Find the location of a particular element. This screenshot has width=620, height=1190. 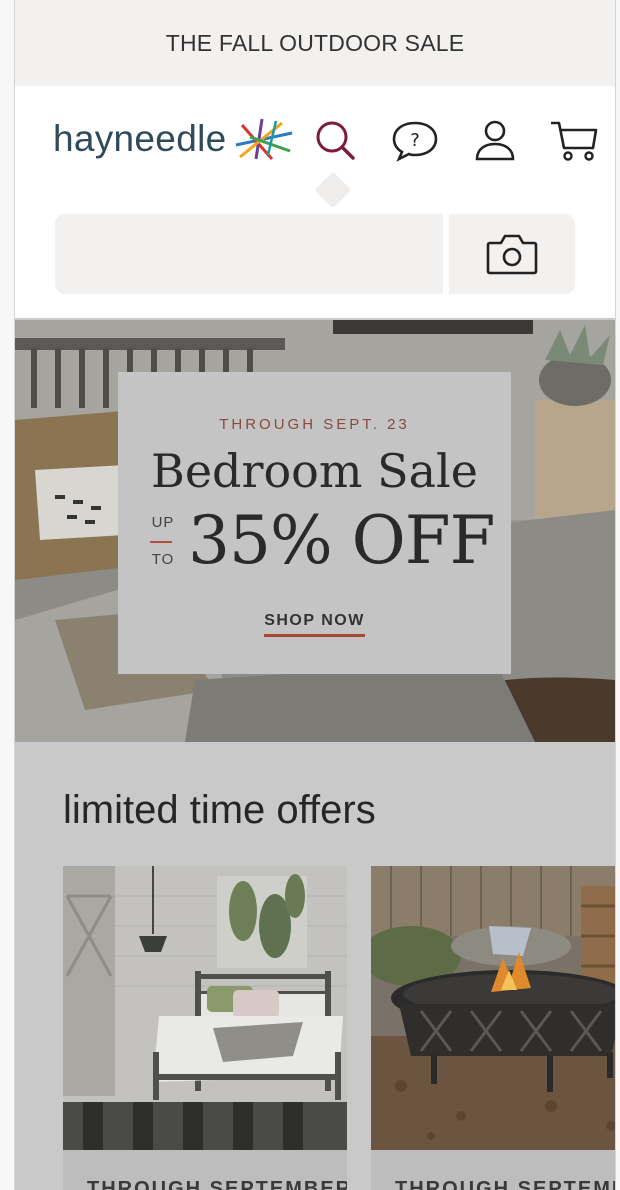

promo-banner: THE FALL OUTDOOR SALE is located at coordinates (315, 43).